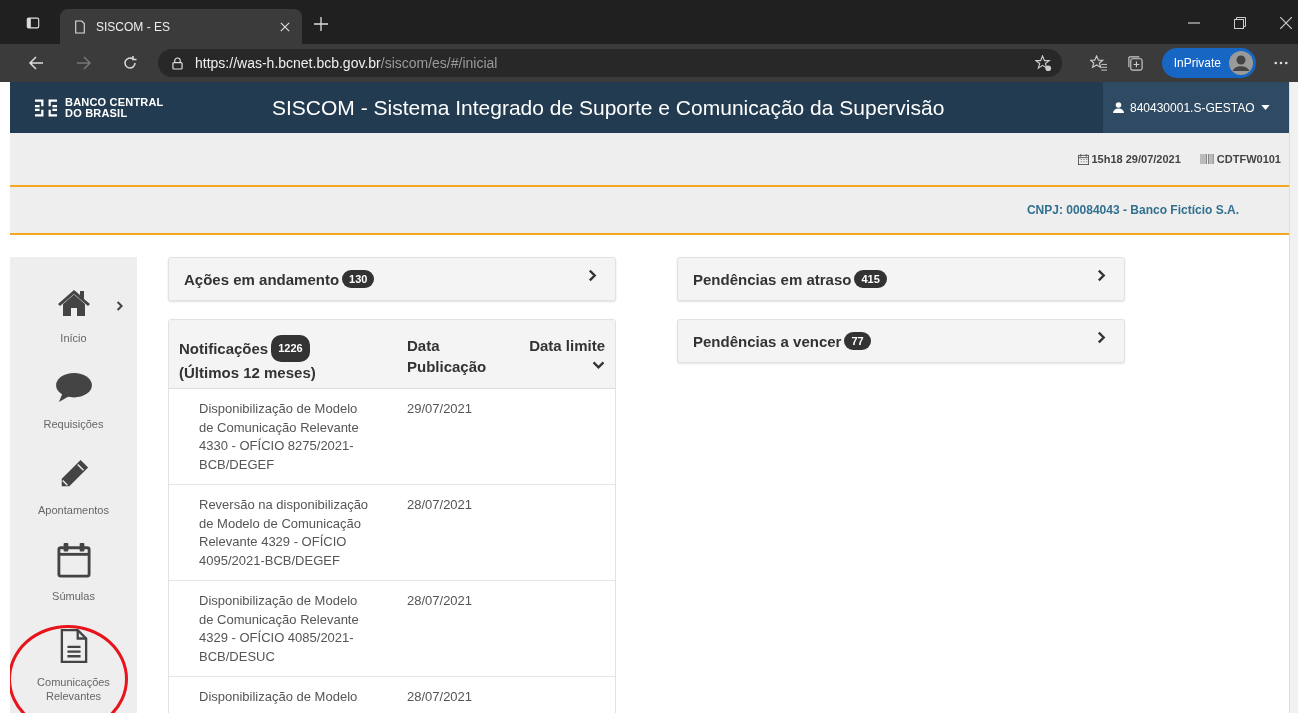 The height and width of the screenshot is (713, 1298). Describe the element at coordinates (279, 437) in the screenshot. I see `notification-text: Disponibilização de Modelo de Comunicação Relevante 4330 - OFÍCIO 8275/2021-BCB/DEGEF` at that location.